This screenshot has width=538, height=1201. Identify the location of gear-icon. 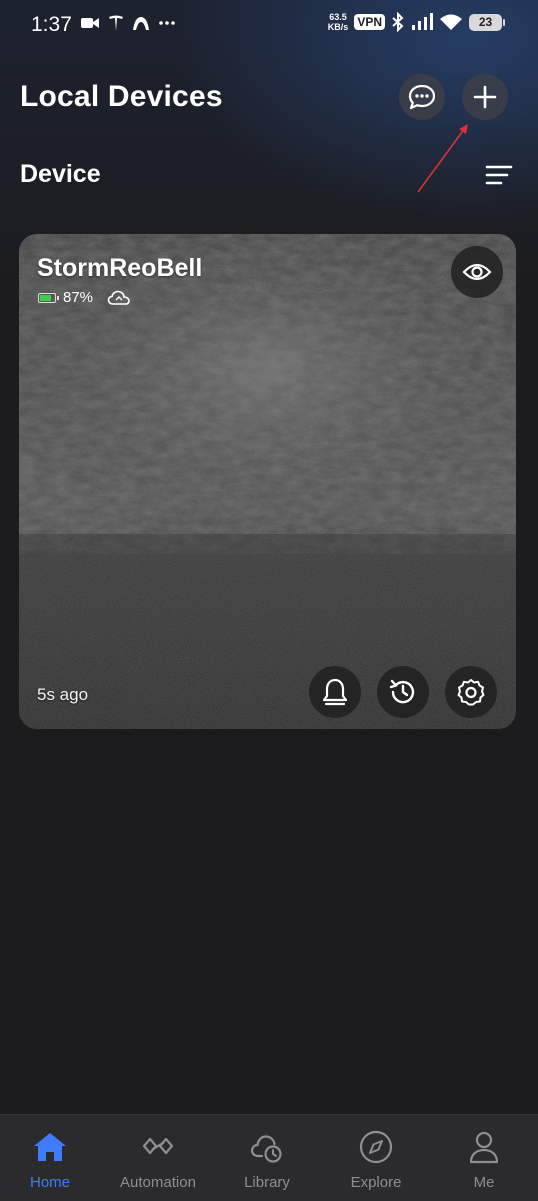
(471, 692).